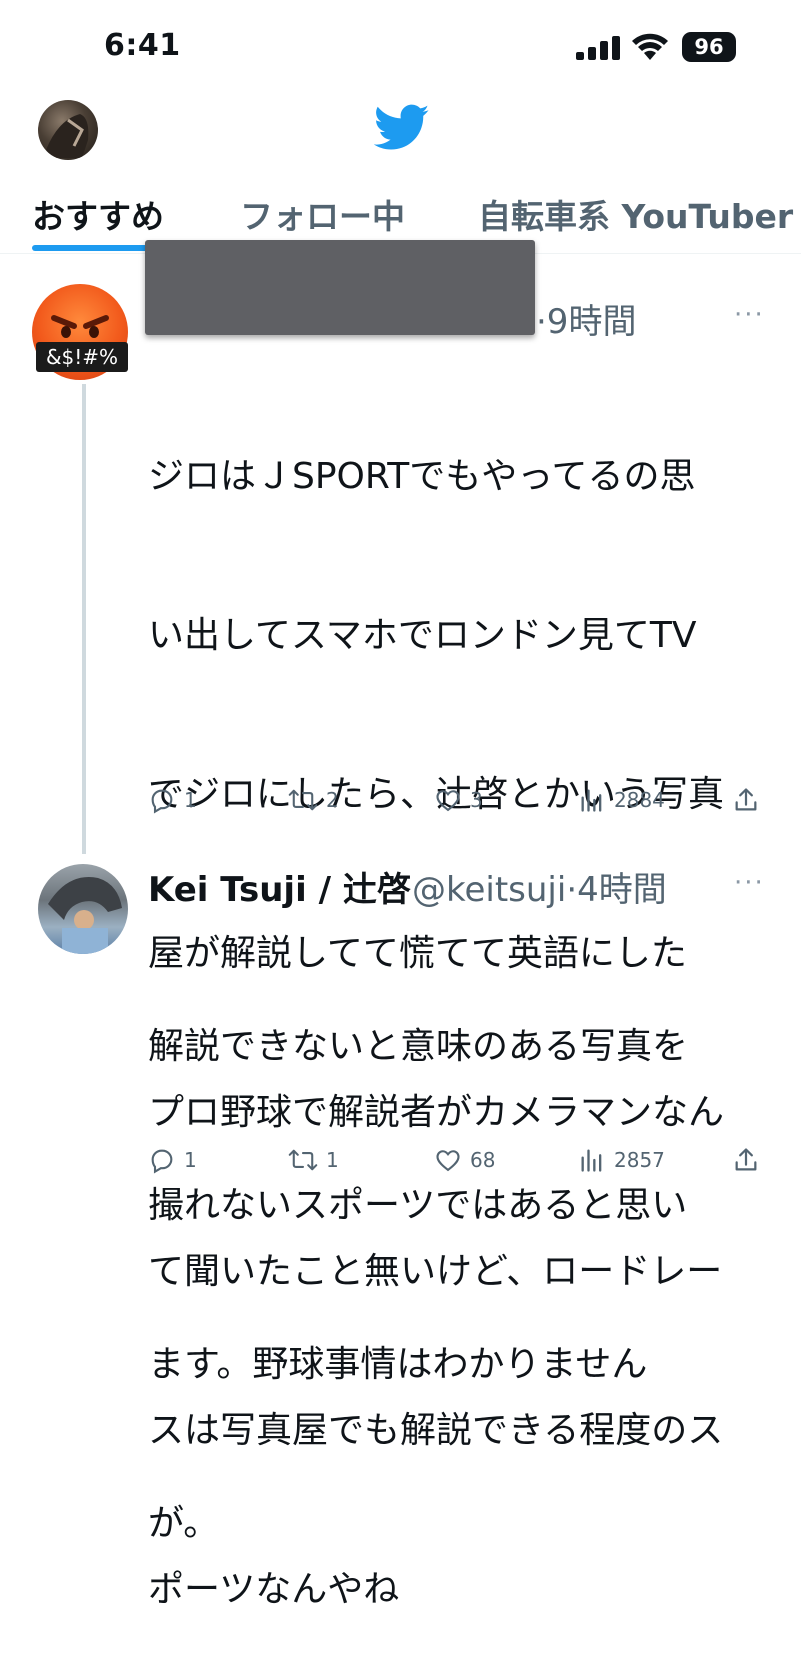  I want to click on battery-indicator: 96, so click(709, 47).